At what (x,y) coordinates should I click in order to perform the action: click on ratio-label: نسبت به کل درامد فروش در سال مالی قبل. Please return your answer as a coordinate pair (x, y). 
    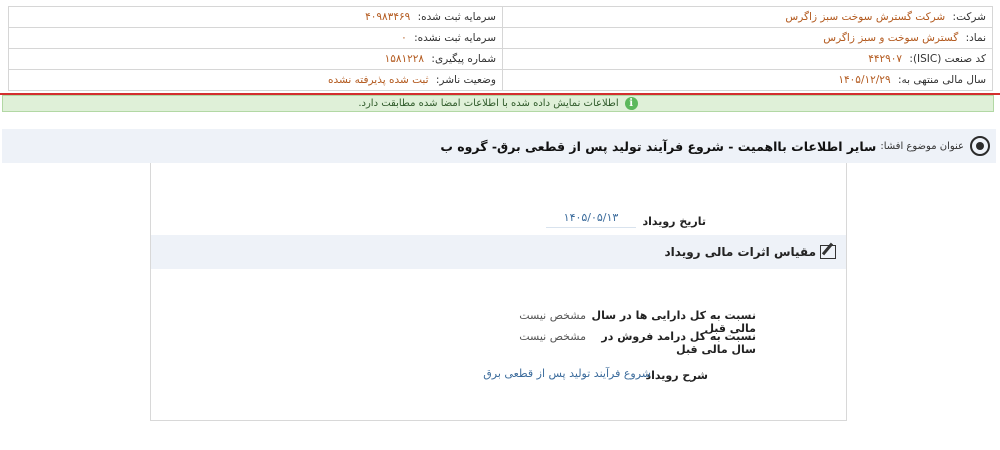
    Looking at the image, I should click on (678, 343).